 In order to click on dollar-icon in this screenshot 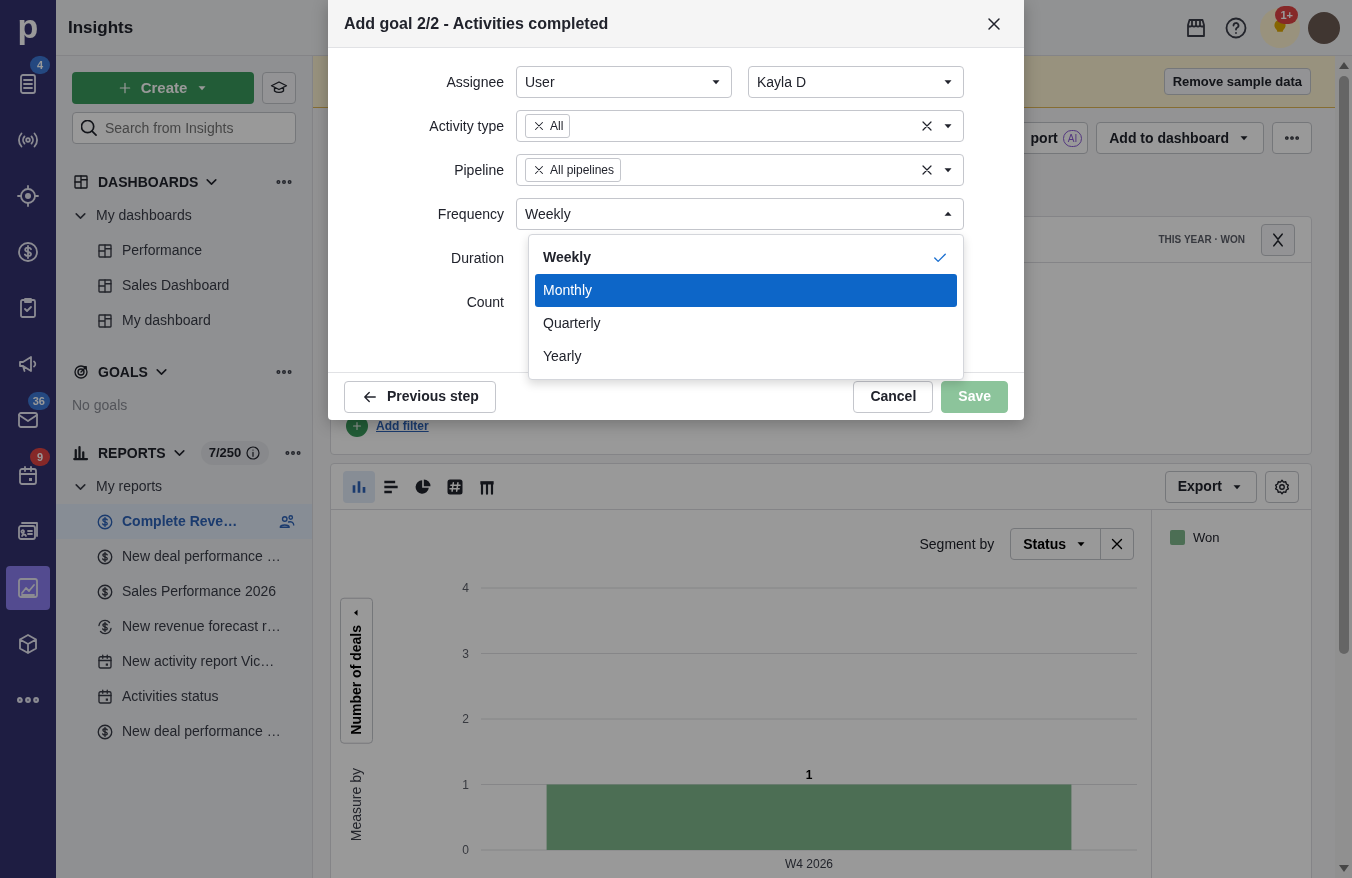, I will do `click(105, 556)`.